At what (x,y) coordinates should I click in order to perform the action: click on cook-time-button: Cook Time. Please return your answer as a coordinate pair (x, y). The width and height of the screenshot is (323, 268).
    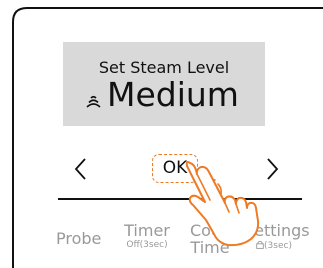
    Looking at the image, I should click on (210, 239).